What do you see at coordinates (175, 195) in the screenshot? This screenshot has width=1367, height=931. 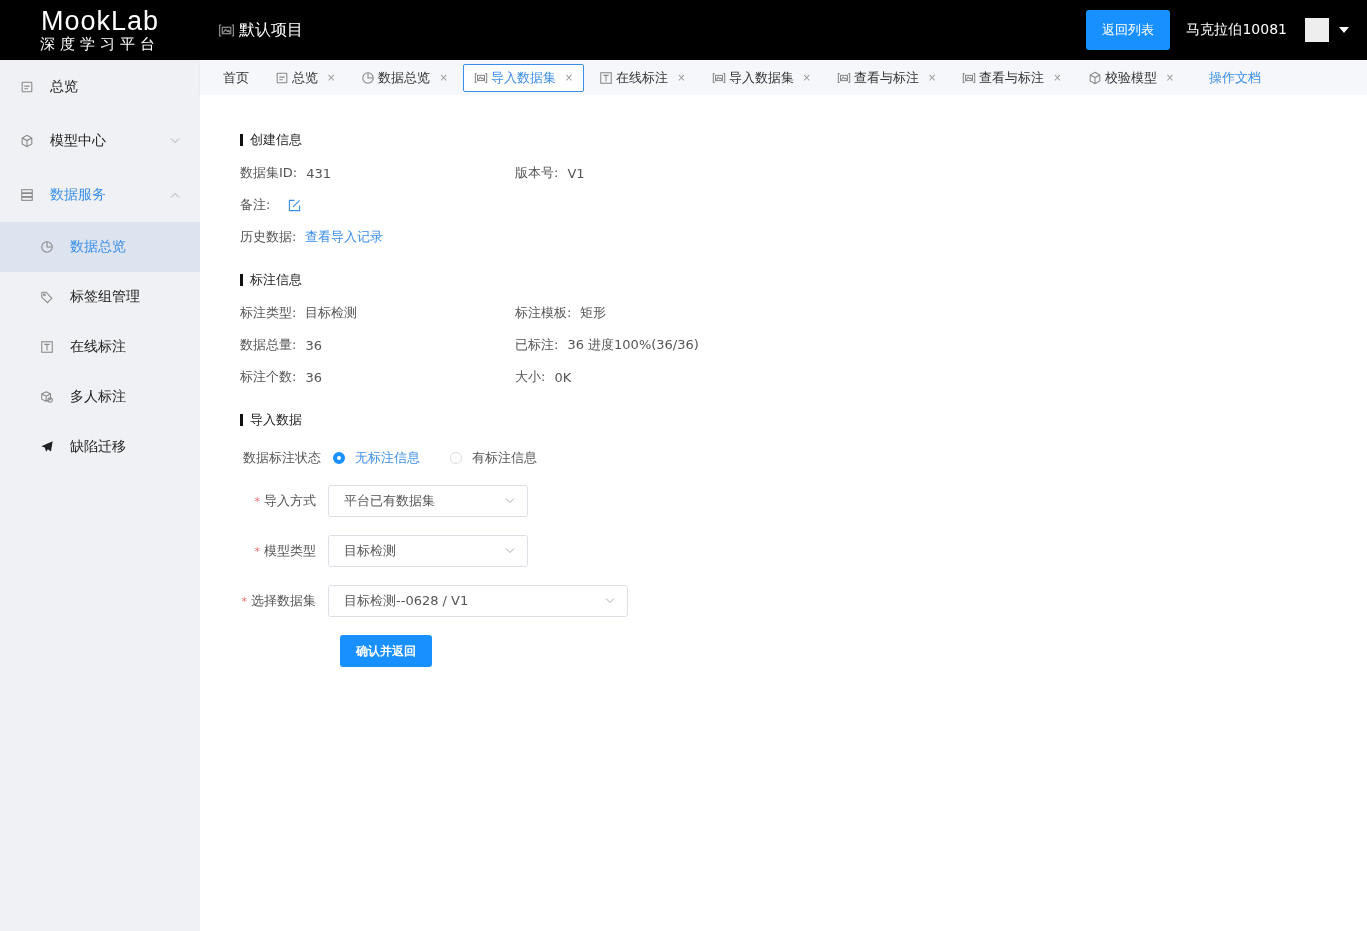 I see `chevron-up-icon` at bounding box center [175, 195].